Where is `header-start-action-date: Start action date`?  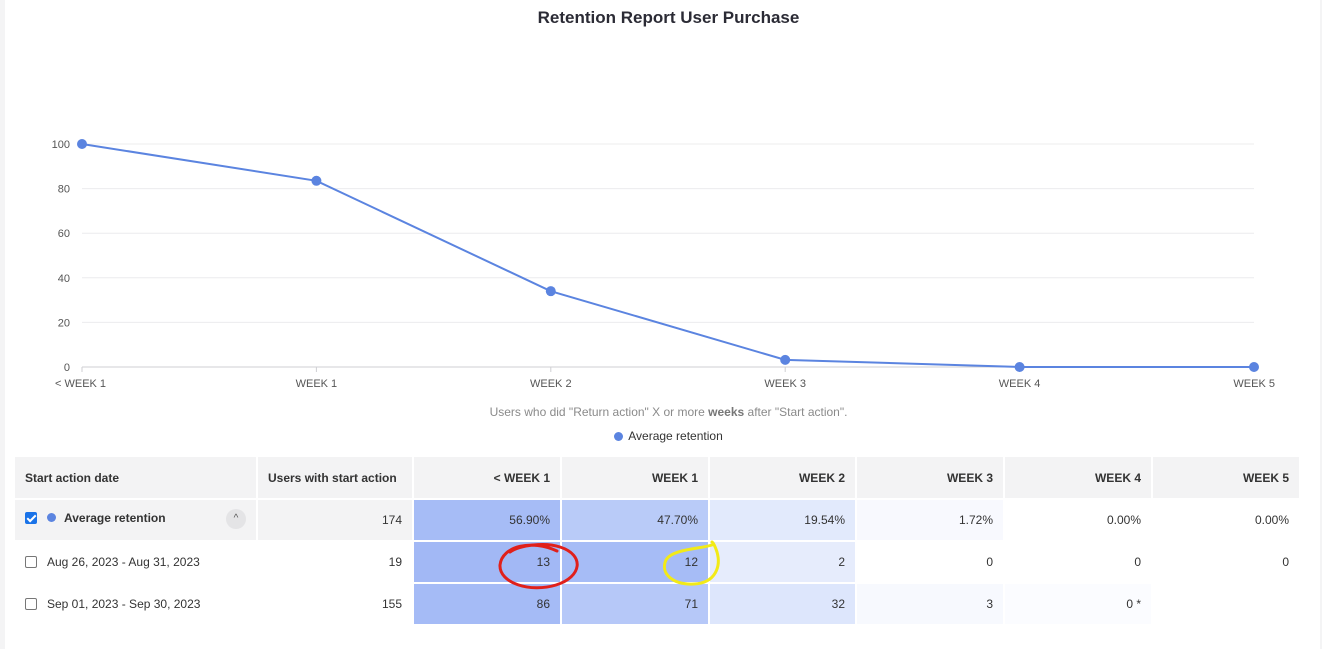
header-start-action-date: Start action date is located at coordinates (136, 478).